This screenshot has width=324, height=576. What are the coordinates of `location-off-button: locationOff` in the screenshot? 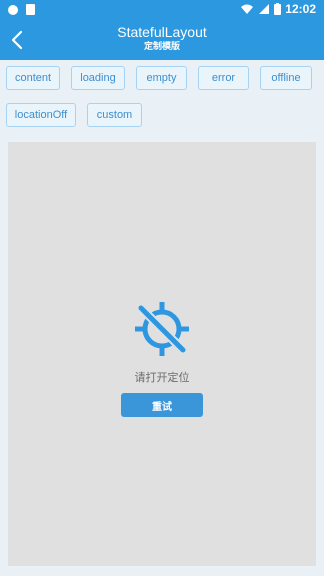 It's located at (41, 115).